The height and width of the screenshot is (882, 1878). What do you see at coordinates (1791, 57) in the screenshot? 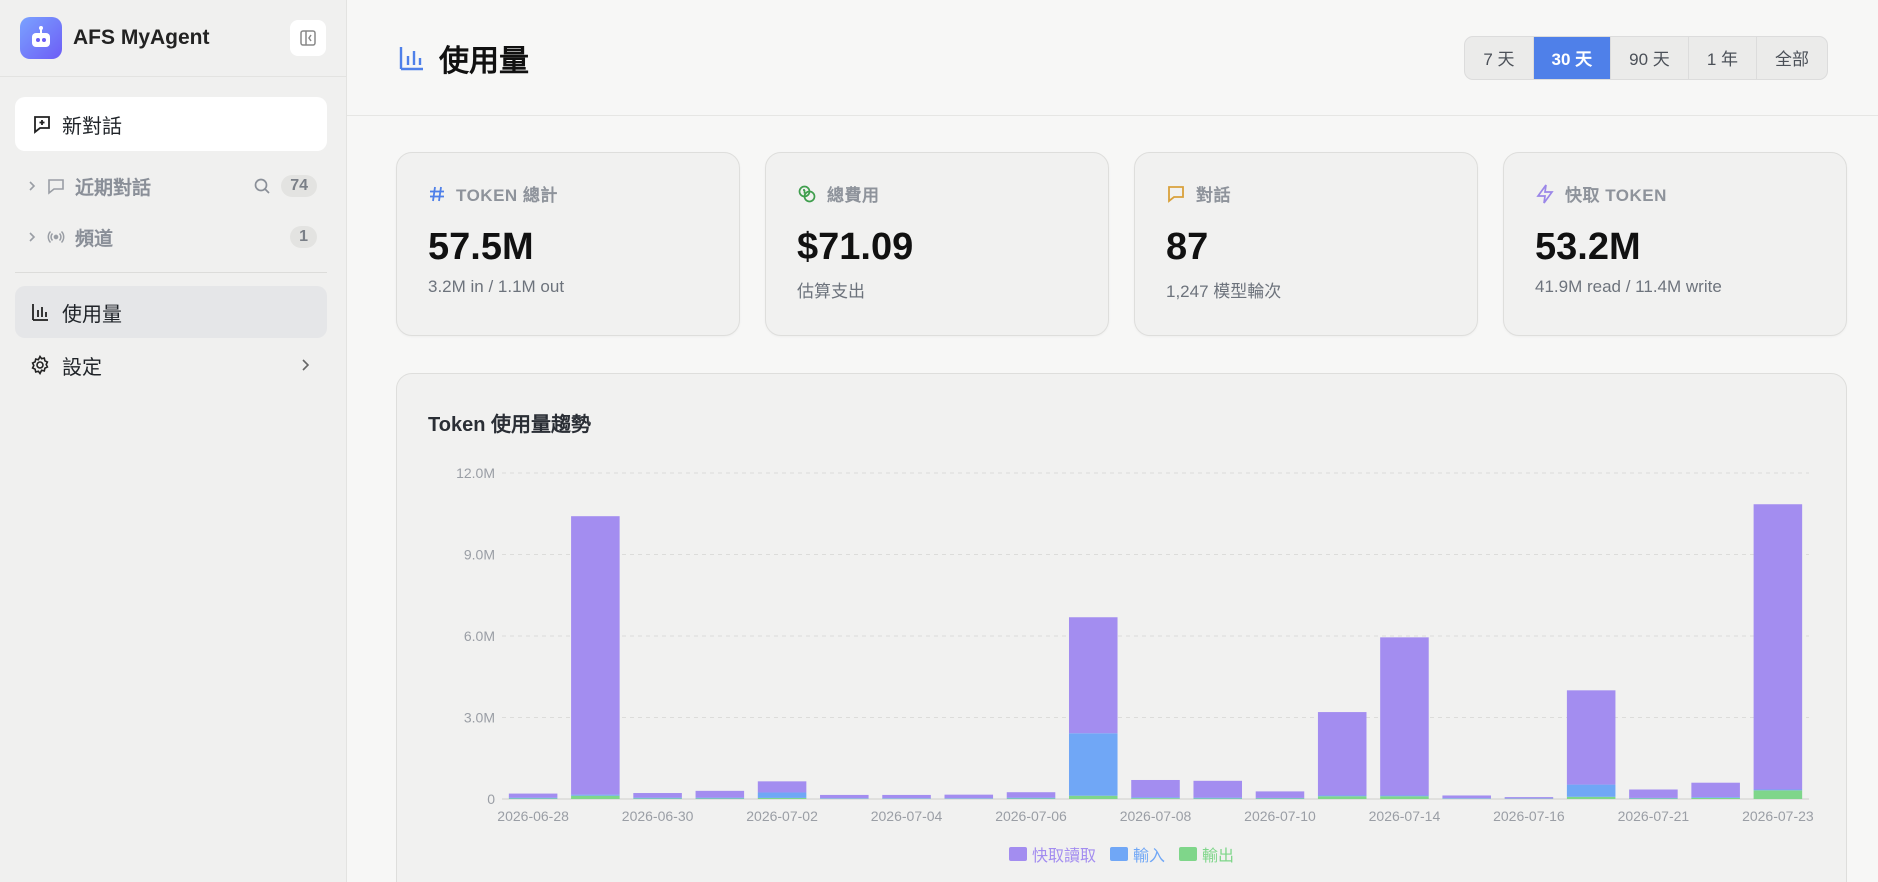
I see `range-all-button: 全部` at bounding box center [1791, 57].